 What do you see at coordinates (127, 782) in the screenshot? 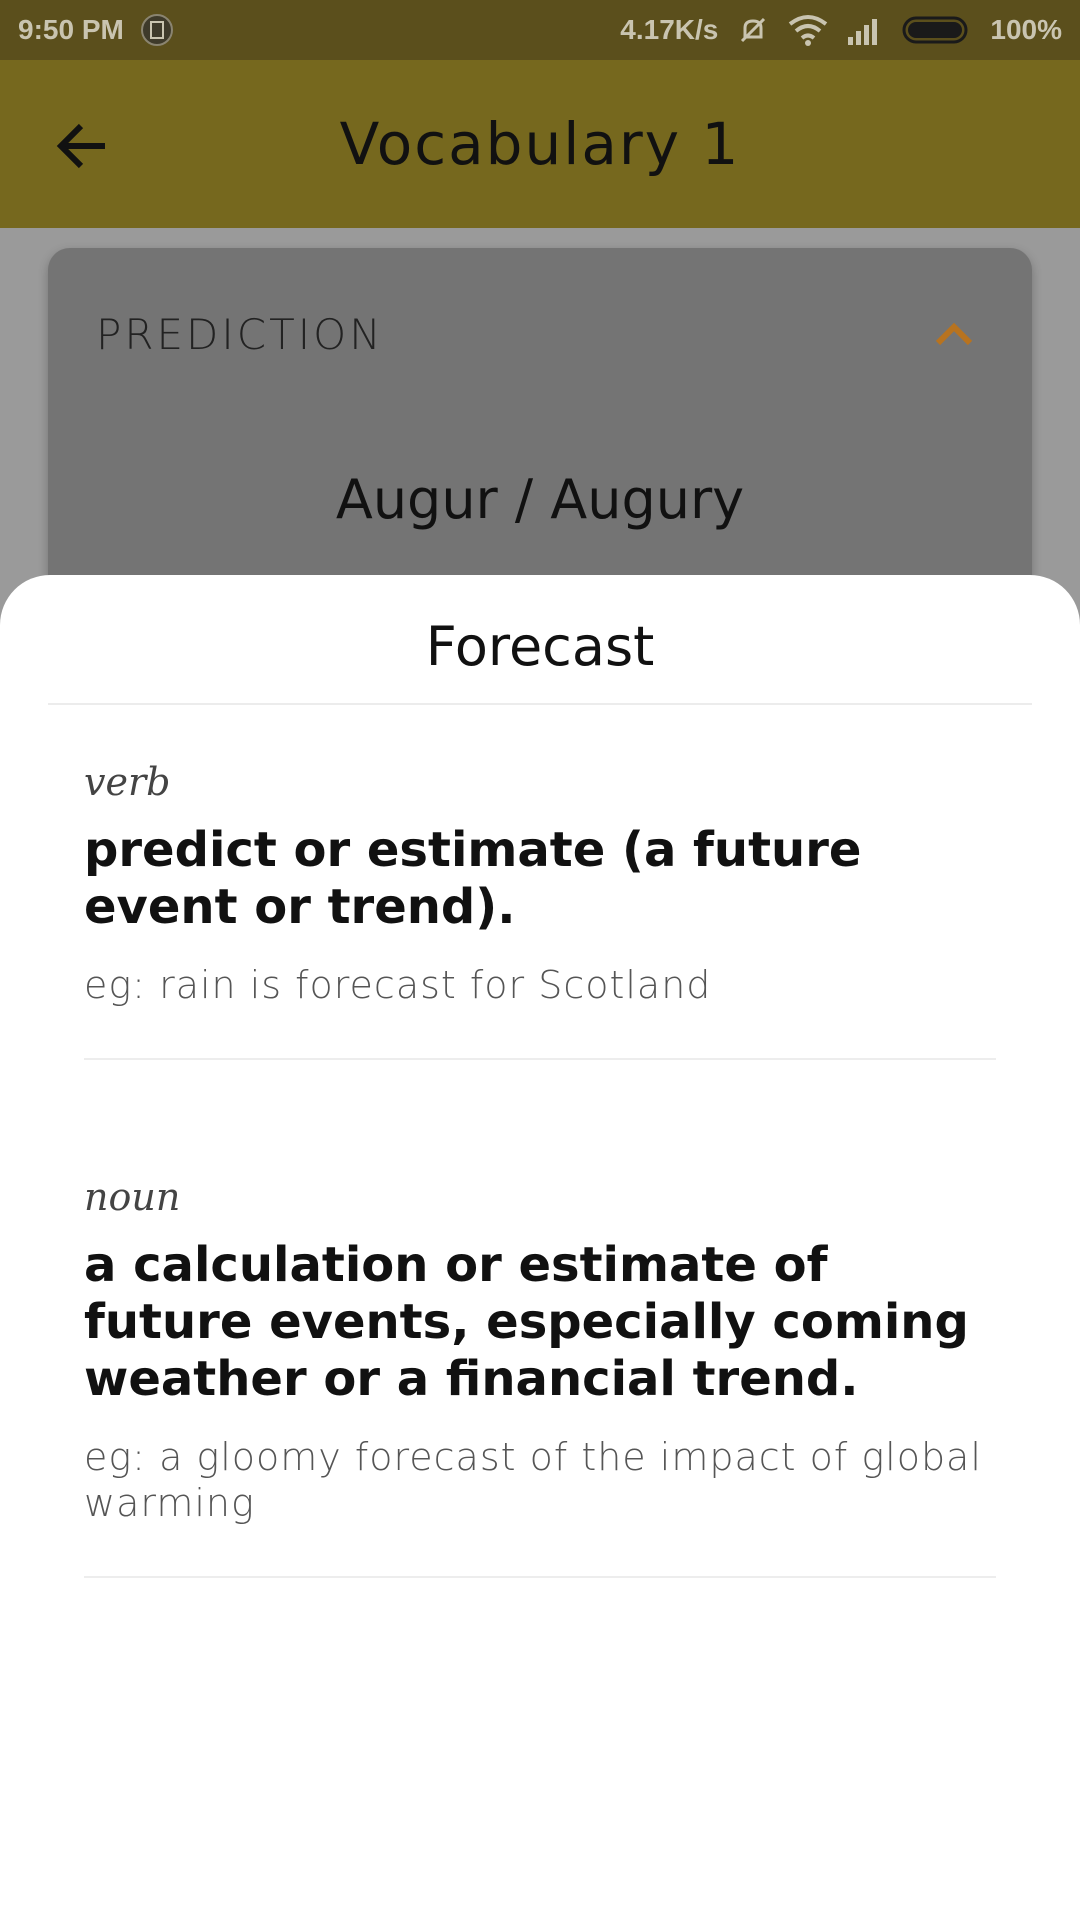
I see `part-of-speech: verb` at bounding box center [127, 782].